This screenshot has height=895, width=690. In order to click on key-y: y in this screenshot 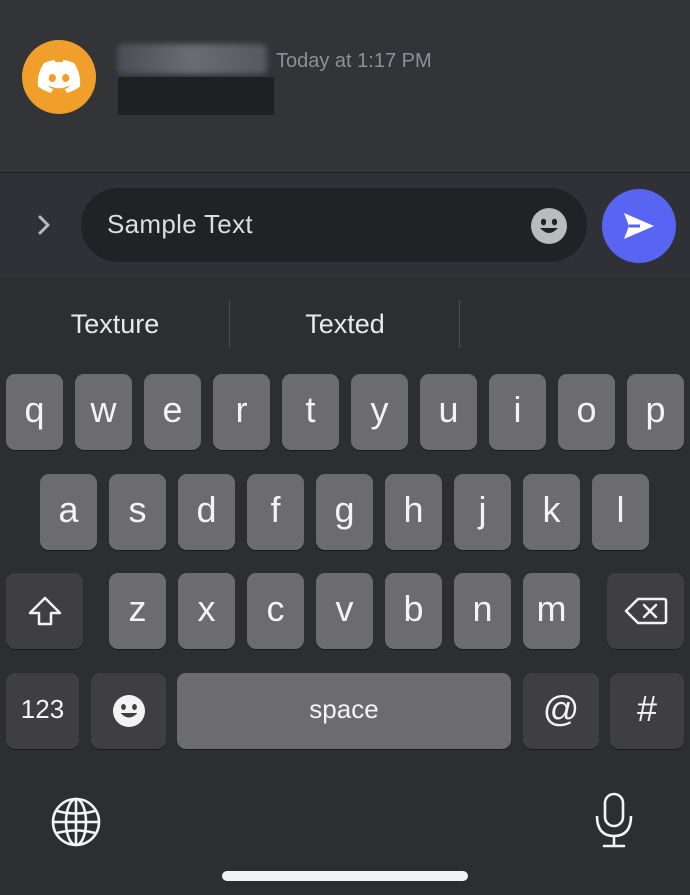, I will do `click(379, 412)`.